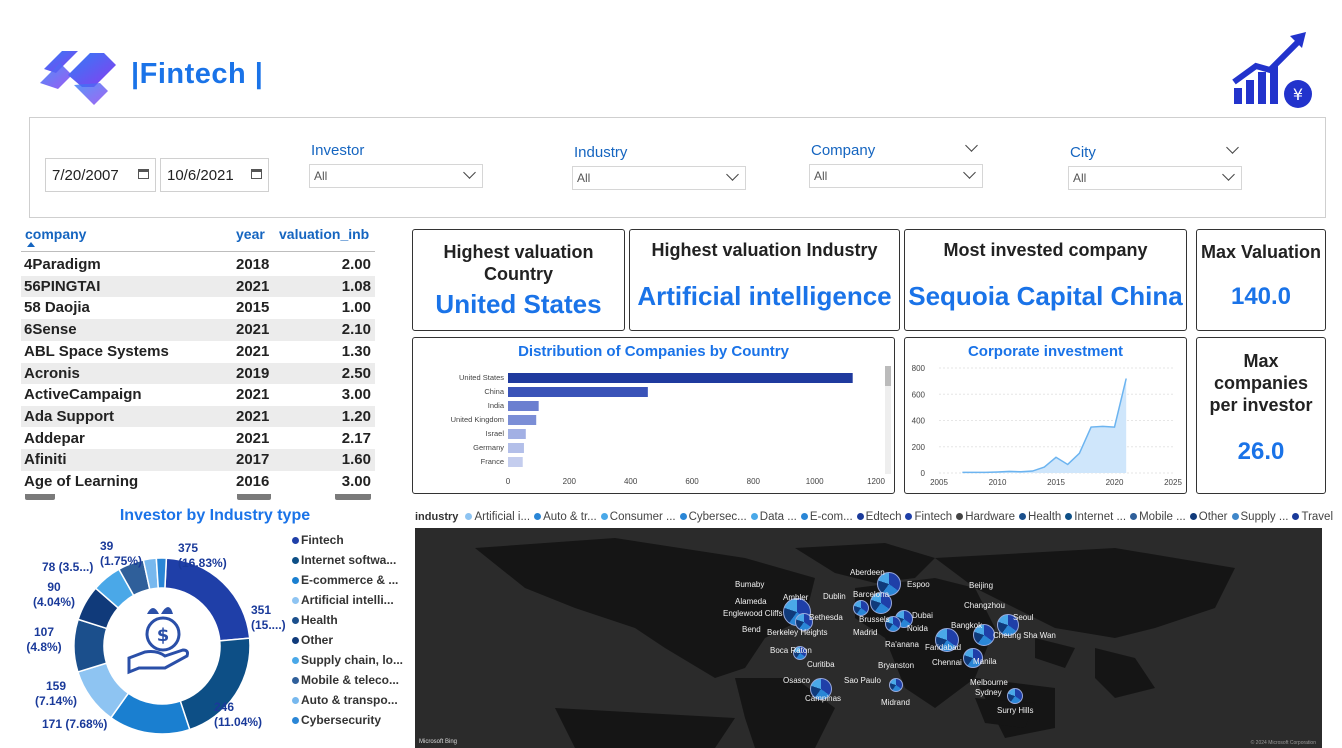 Image resolution: width=1342 pixels, height=748 pixels. I want to click on map-city-label: Aberdeen, so click(867, 572).